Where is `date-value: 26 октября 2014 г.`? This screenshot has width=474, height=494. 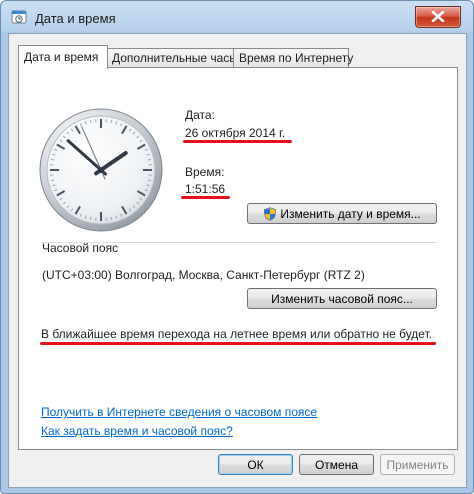
date-value: 26 октября 2014 г. is located at coordinates (235, 133).